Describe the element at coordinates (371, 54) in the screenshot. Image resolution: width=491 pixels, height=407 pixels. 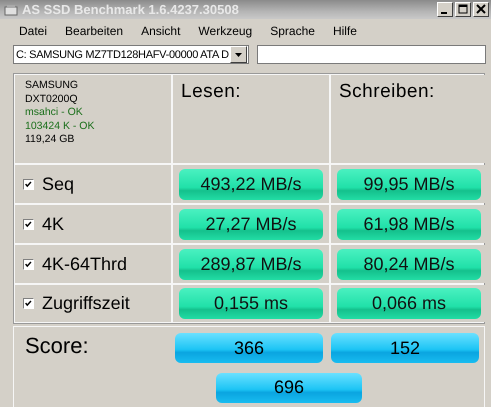
I see `input-field` at that location.